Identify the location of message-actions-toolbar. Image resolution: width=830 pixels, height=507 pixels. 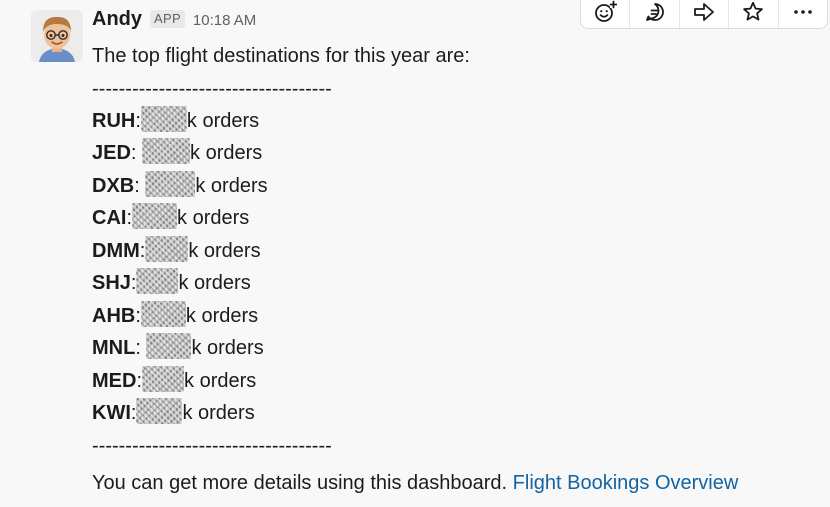
(704, 14).